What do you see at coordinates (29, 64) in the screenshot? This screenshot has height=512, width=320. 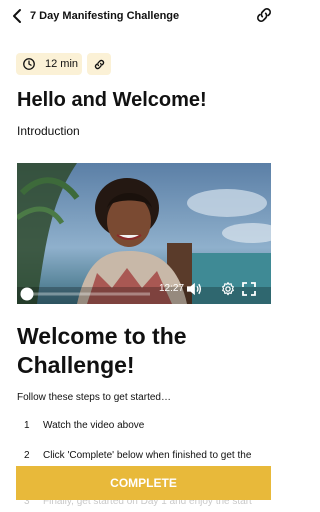 I see `clock-icon` at bounding box center [29, 64].